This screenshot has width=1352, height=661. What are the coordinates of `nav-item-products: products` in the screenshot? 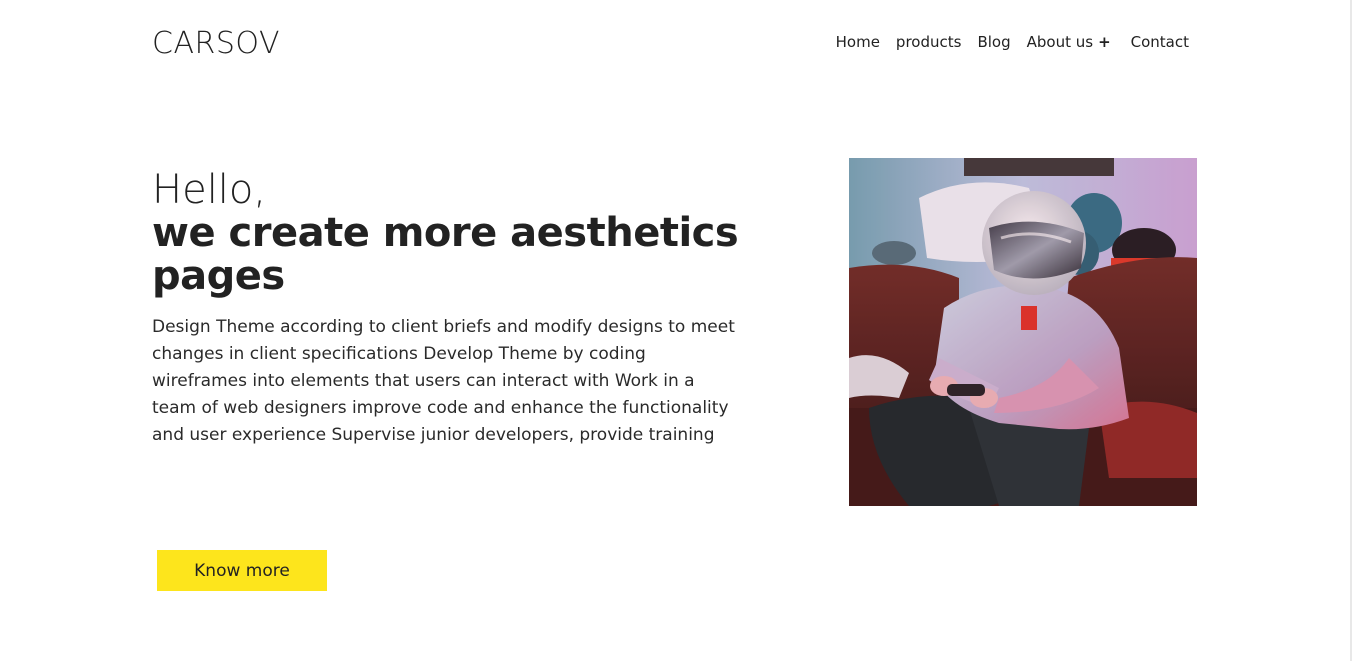 It's located at (929, 42).